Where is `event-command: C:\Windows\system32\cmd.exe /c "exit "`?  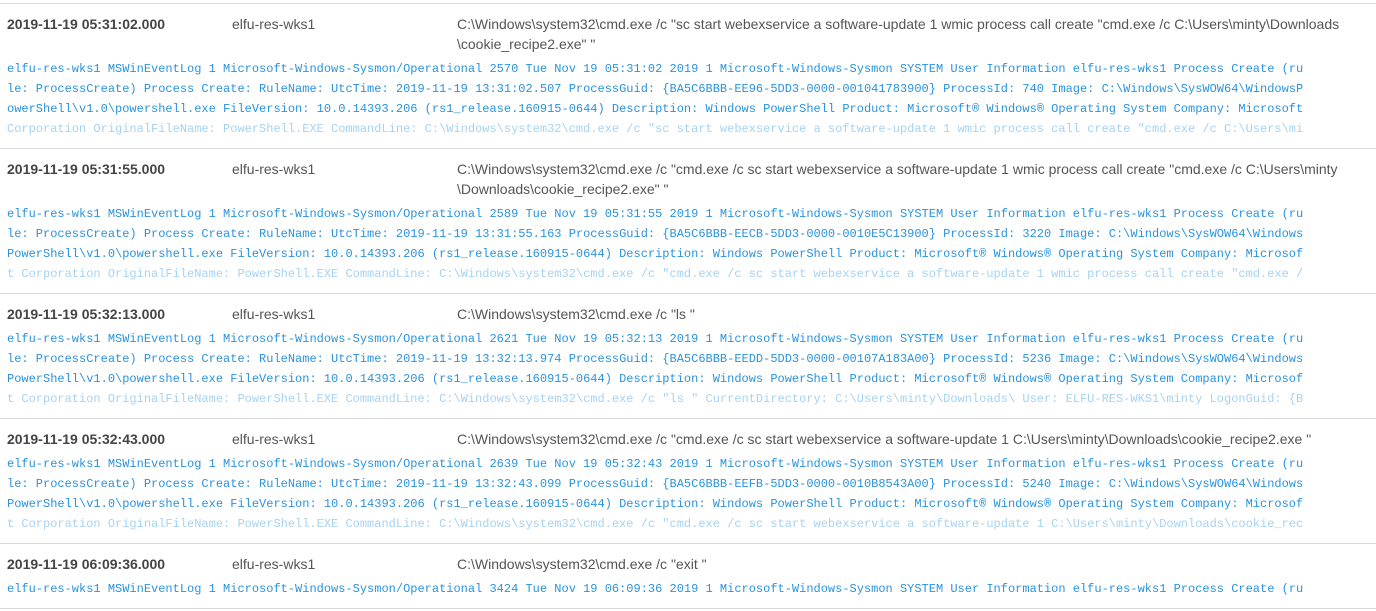
event-command: C:\Windows\system32\cmd.exe /c "exit " is located at coordinates (582, 564).